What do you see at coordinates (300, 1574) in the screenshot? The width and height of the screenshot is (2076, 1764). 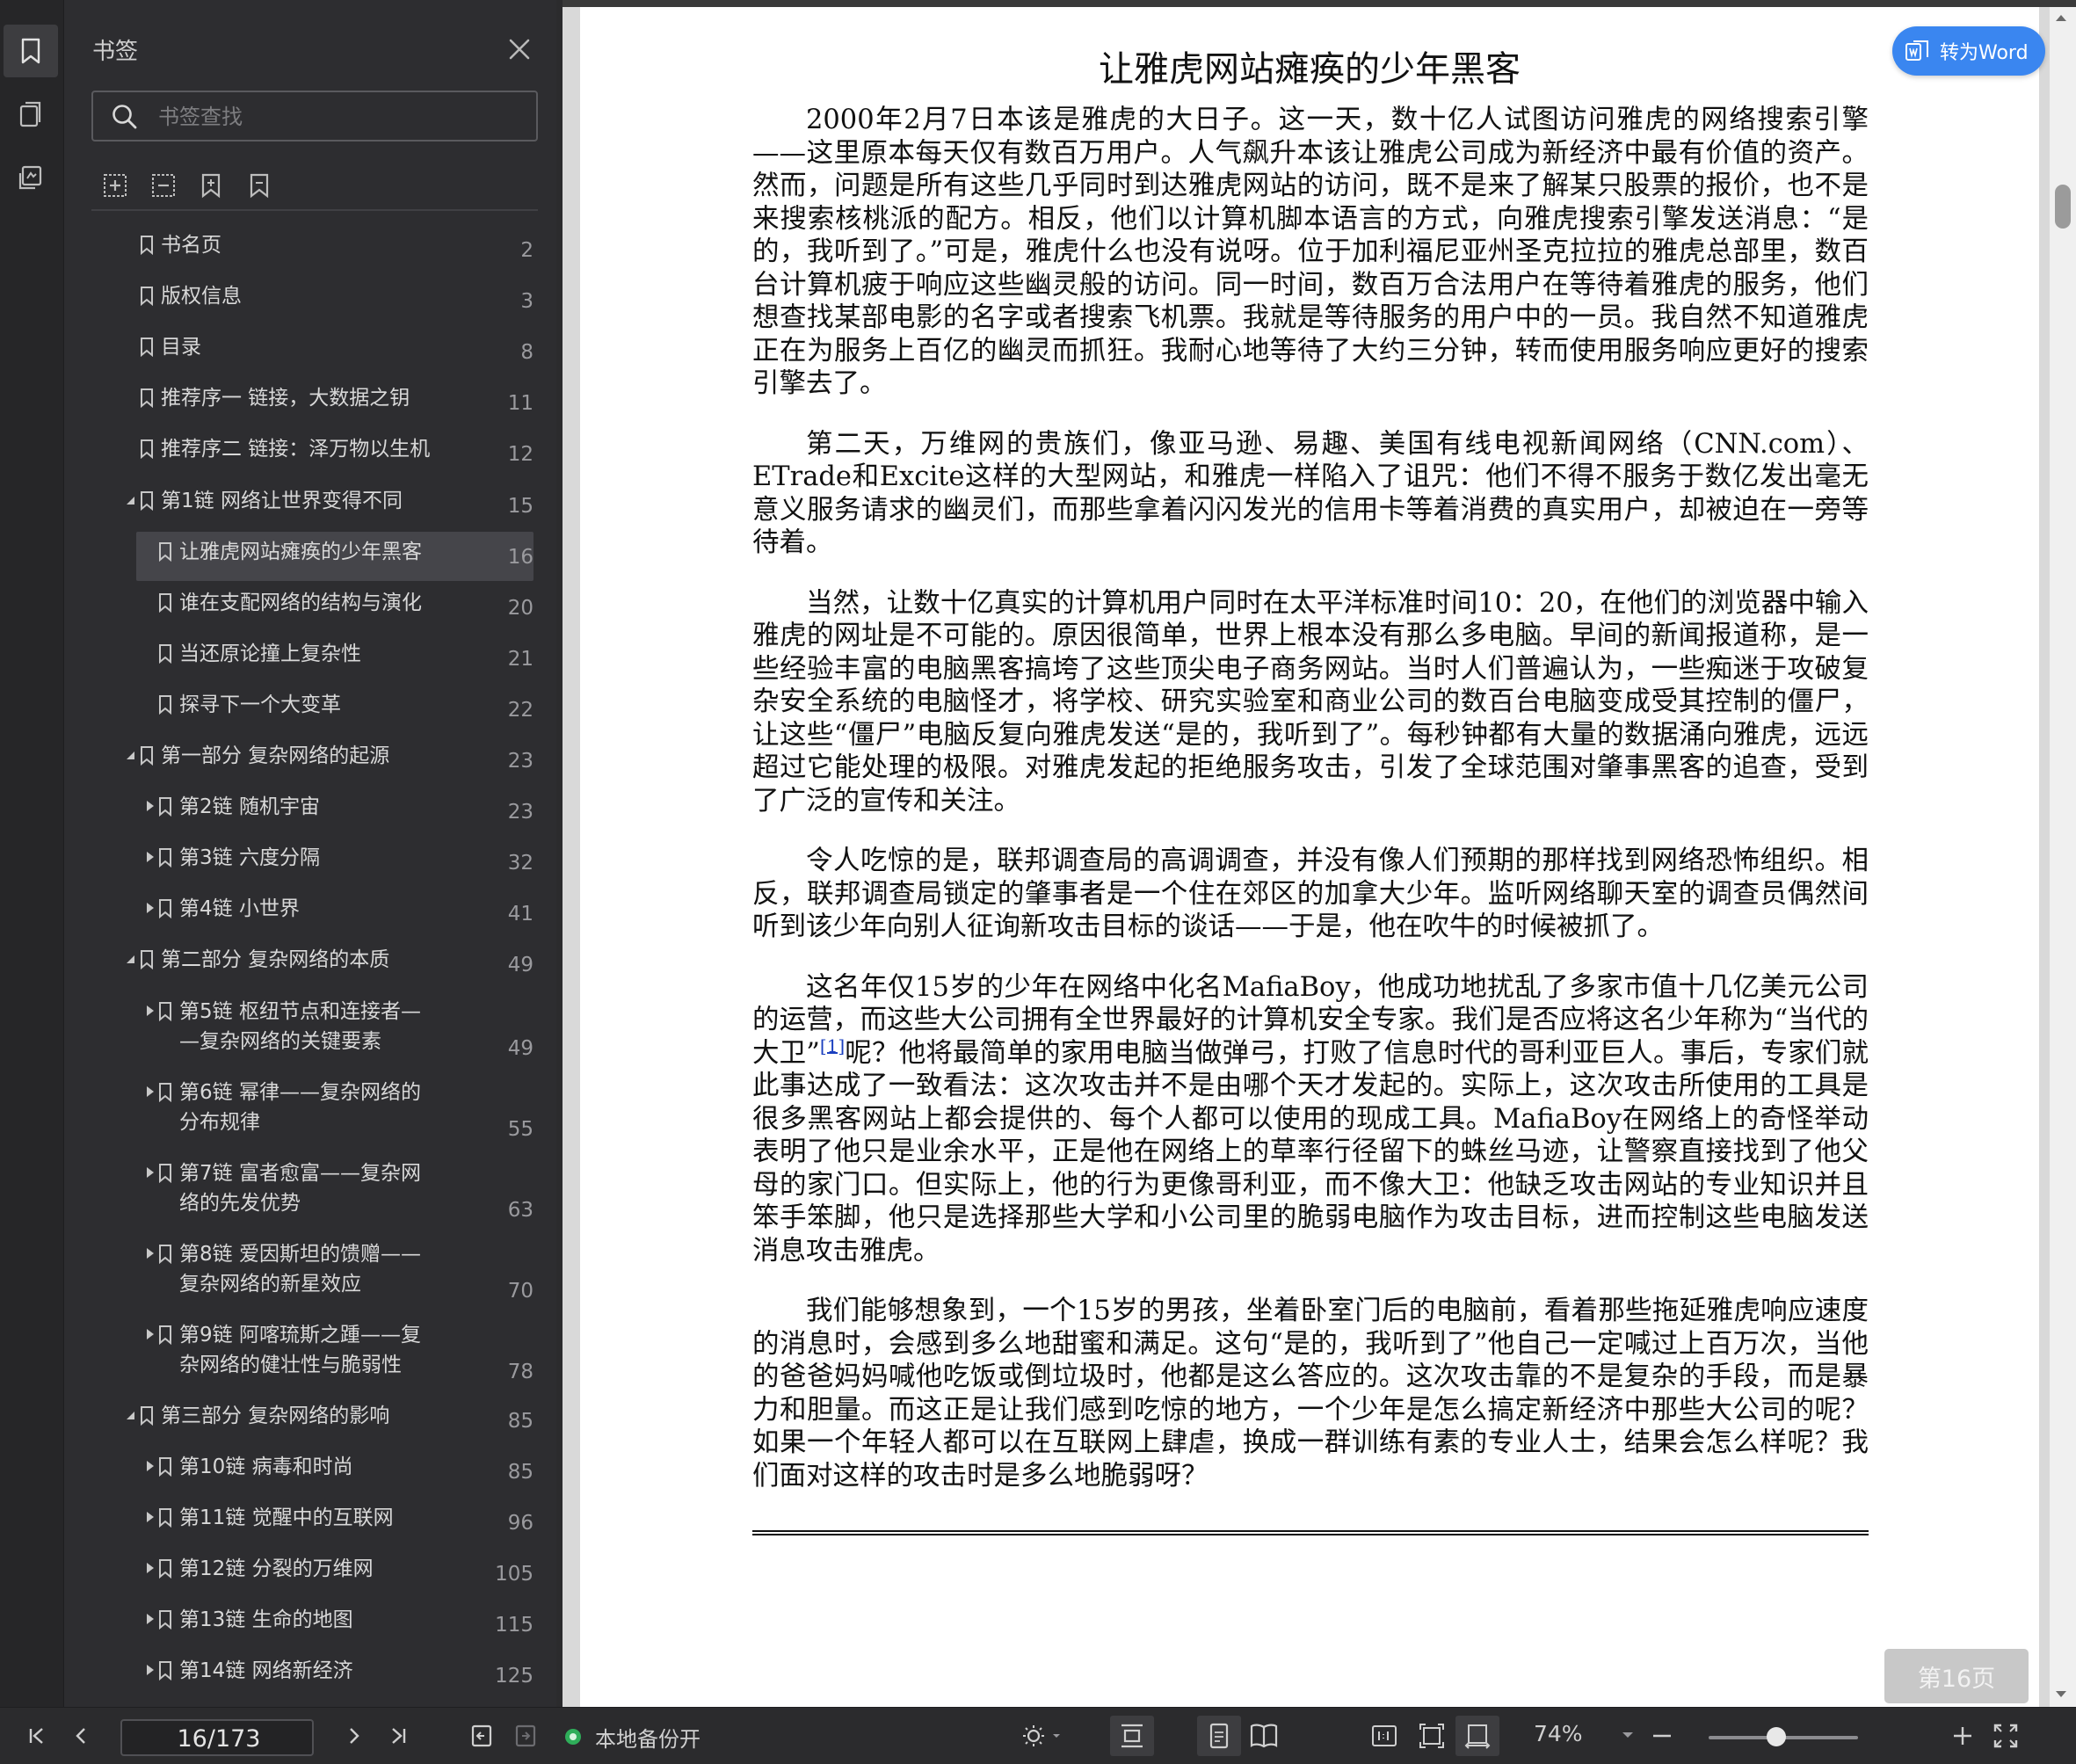 I see `bookmark-item: 第12链 分裂的万维网 105` at bounding box center [300, 1574].